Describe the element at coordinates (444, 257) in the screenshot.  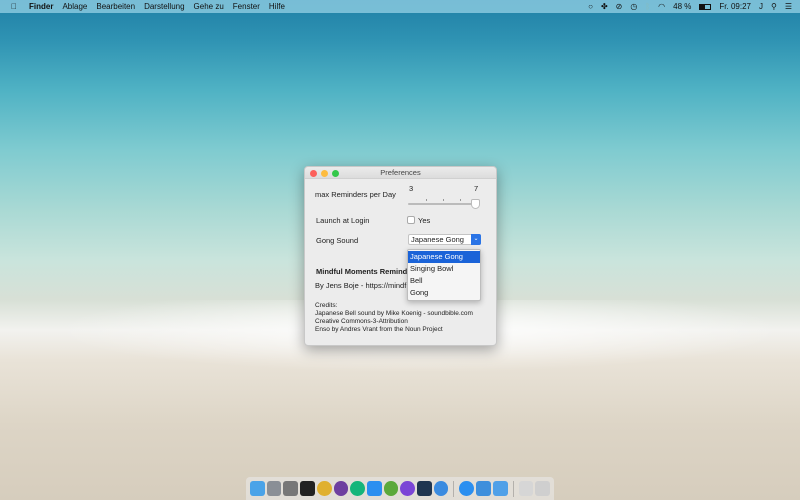
I see `option-japanese-gong: Japanese Gong` at that location.